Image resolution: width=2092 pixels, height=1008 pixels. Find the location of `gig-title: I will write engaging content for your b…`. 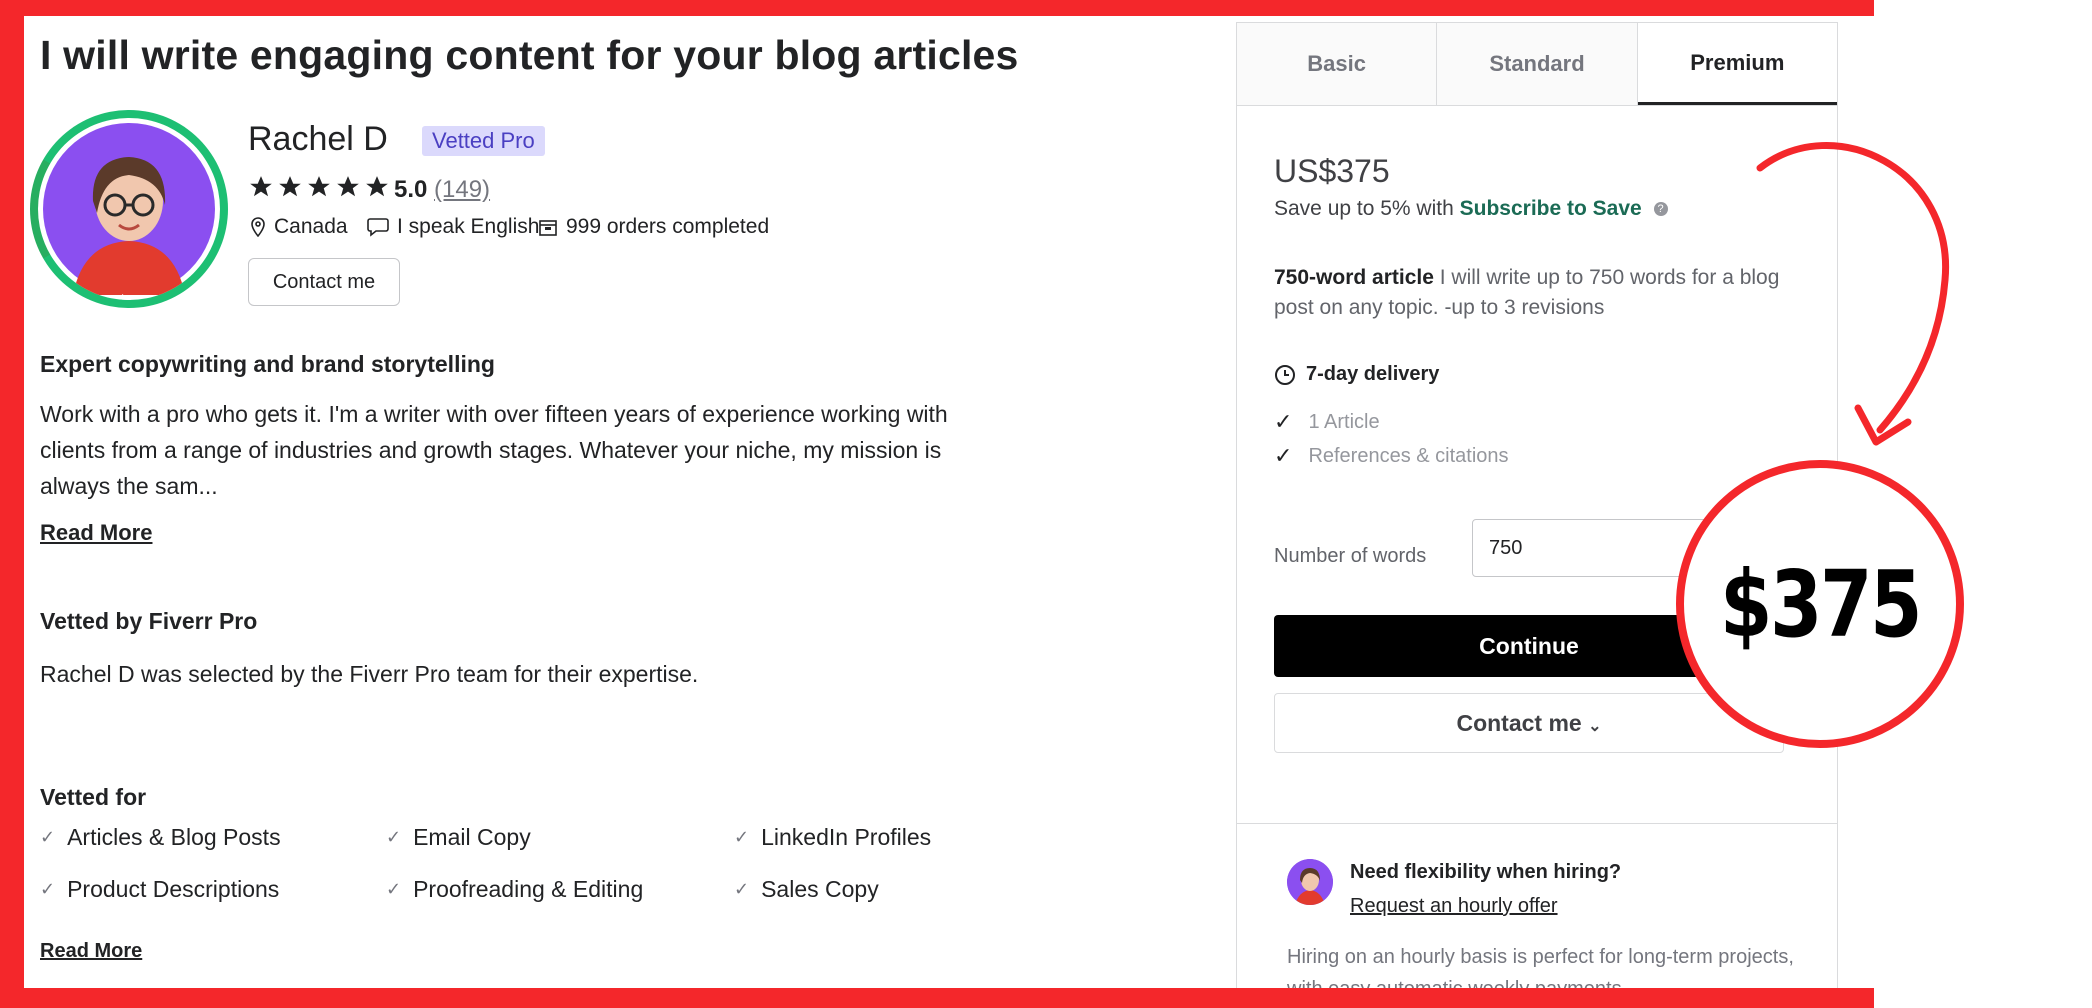

gig-title: I will write engaging content for your b… is located at coordinates (529, 55).